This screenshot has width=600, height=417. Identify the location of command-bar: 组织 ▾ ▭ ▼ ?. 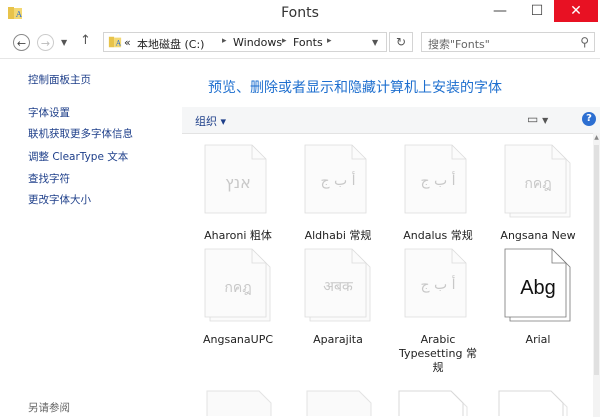
(391, 120).